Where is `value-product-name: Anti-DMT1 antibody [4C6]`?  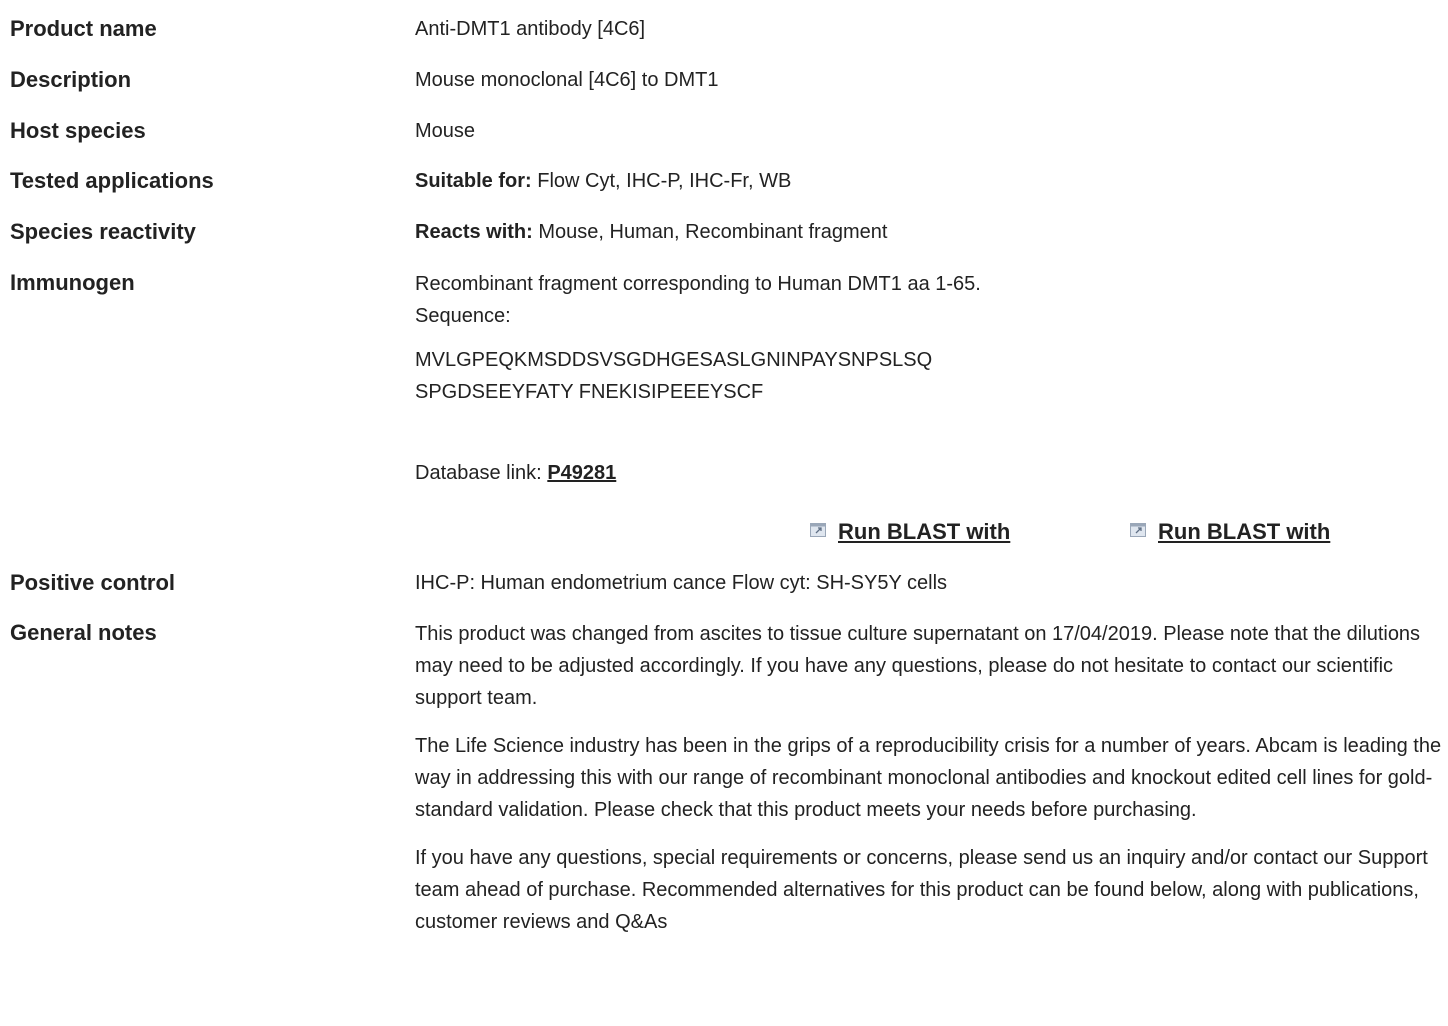 value-product-name: Anti-DMT1 antibody [4C6] is located at coordinates (530, 29).